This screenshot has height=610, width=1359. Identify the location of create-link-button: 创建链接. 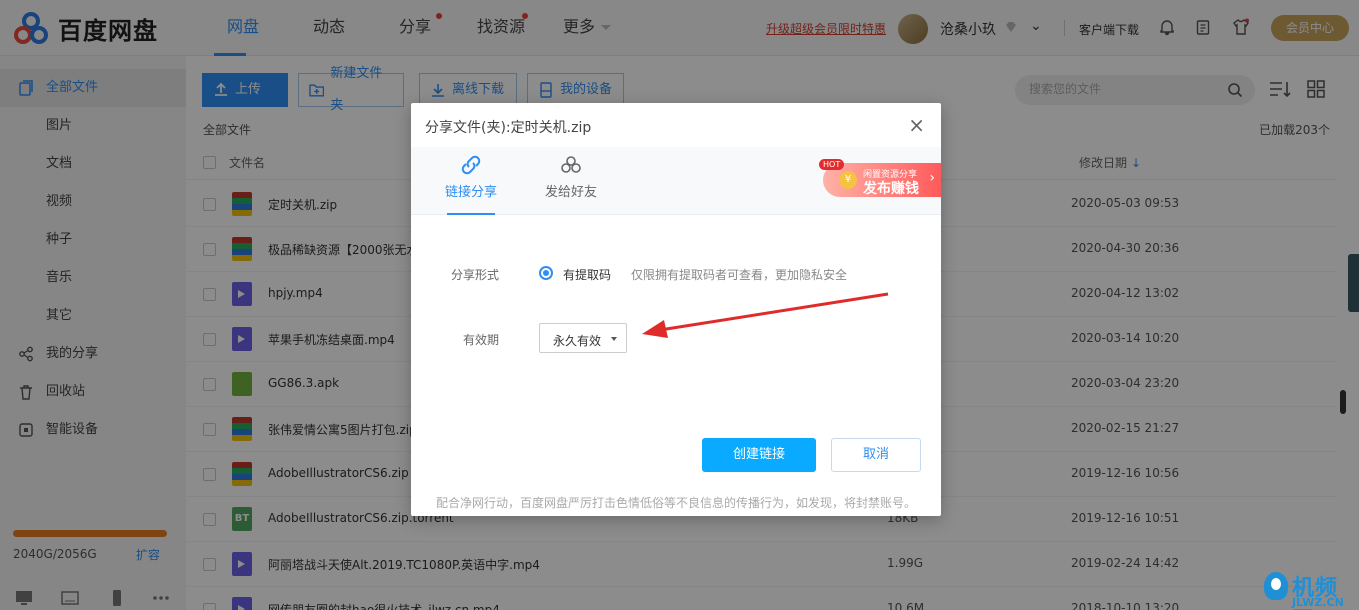
(759, 455).